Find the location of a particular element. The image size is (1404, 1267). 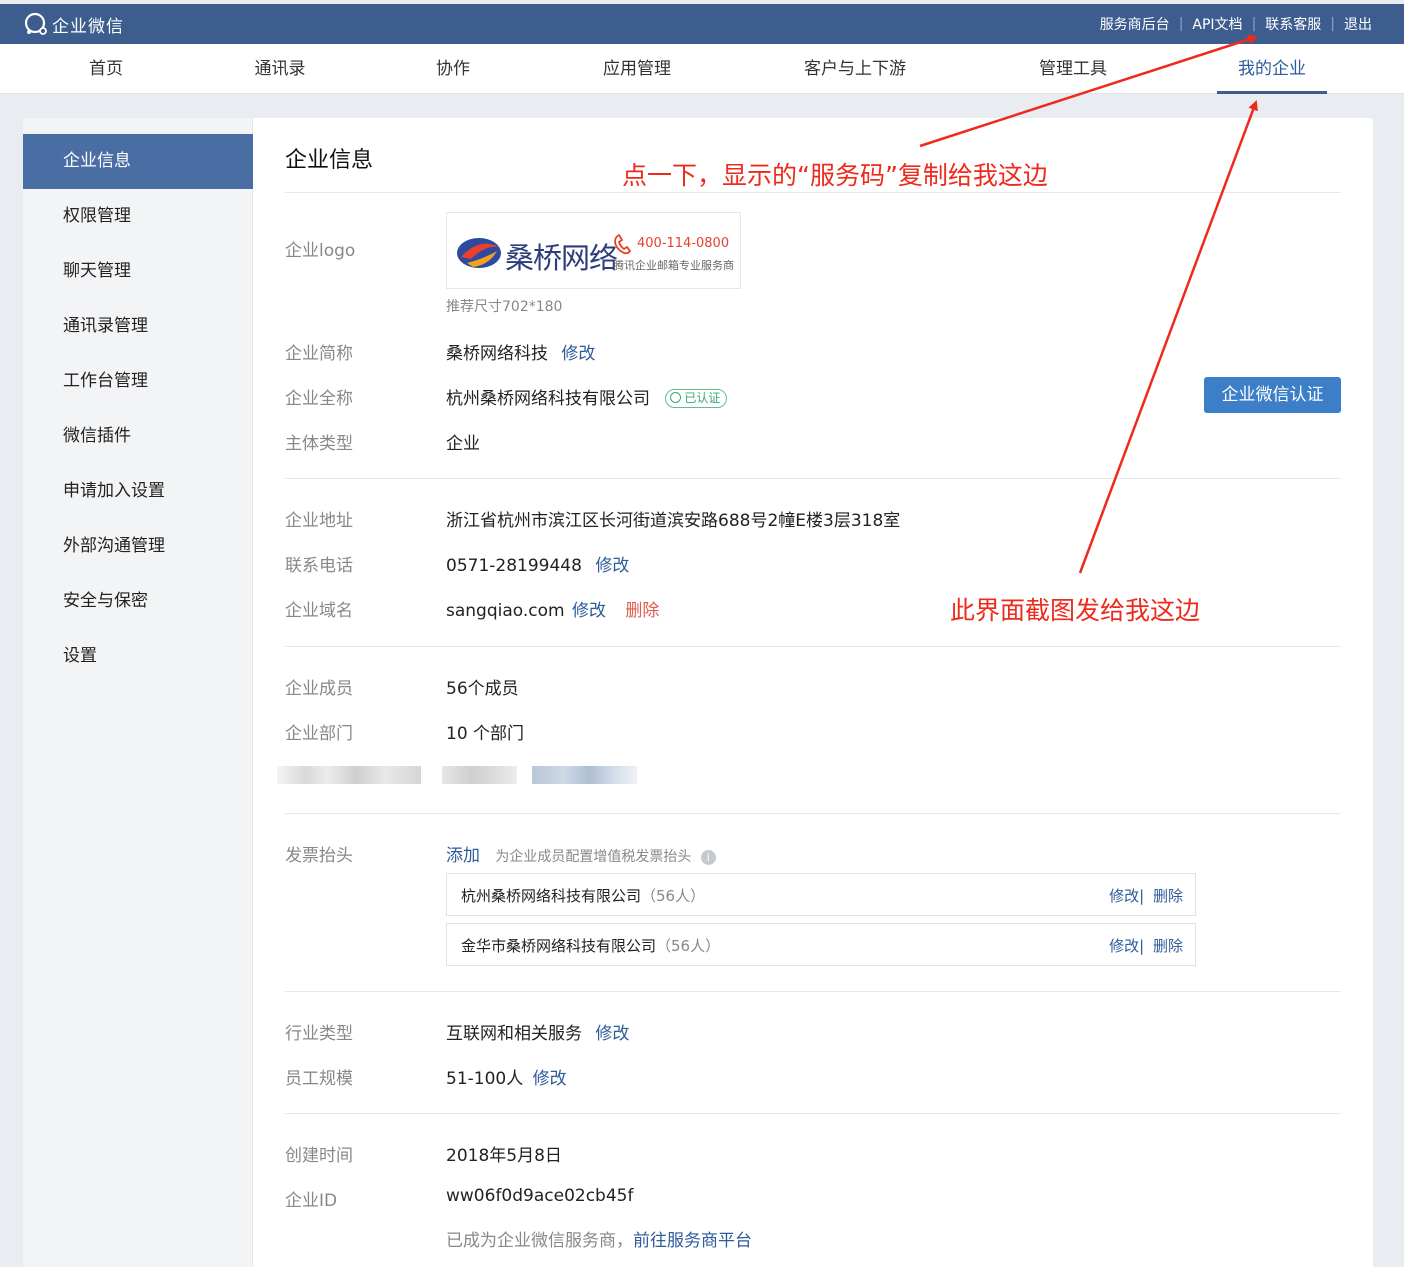

address-value: 浙江省杭州市滨江区长河街道滨安路688号2幢E楼3层318室 is located at coordinates (673, 521).